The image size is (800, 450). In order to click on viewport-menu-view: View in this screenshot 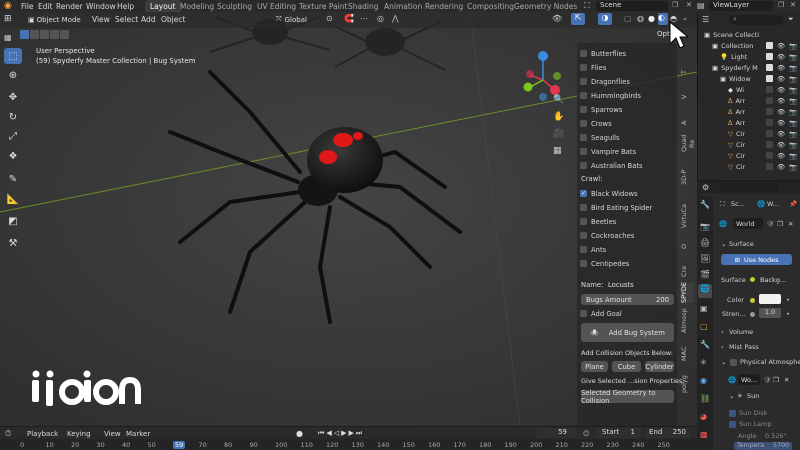, I will do `click(101, 19)`.